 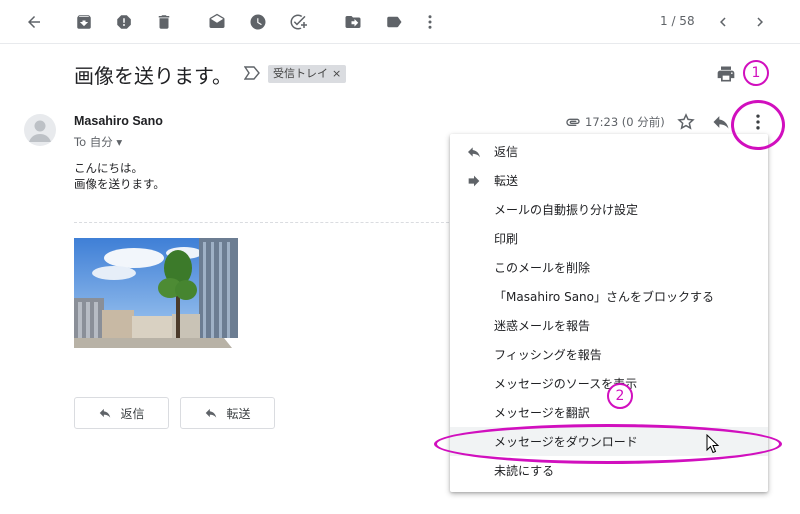 What do you see at coordinates (542, 268) in the screenshot?
I see `menu-item-label: このメールを削除` at bounding box center [542, 268].